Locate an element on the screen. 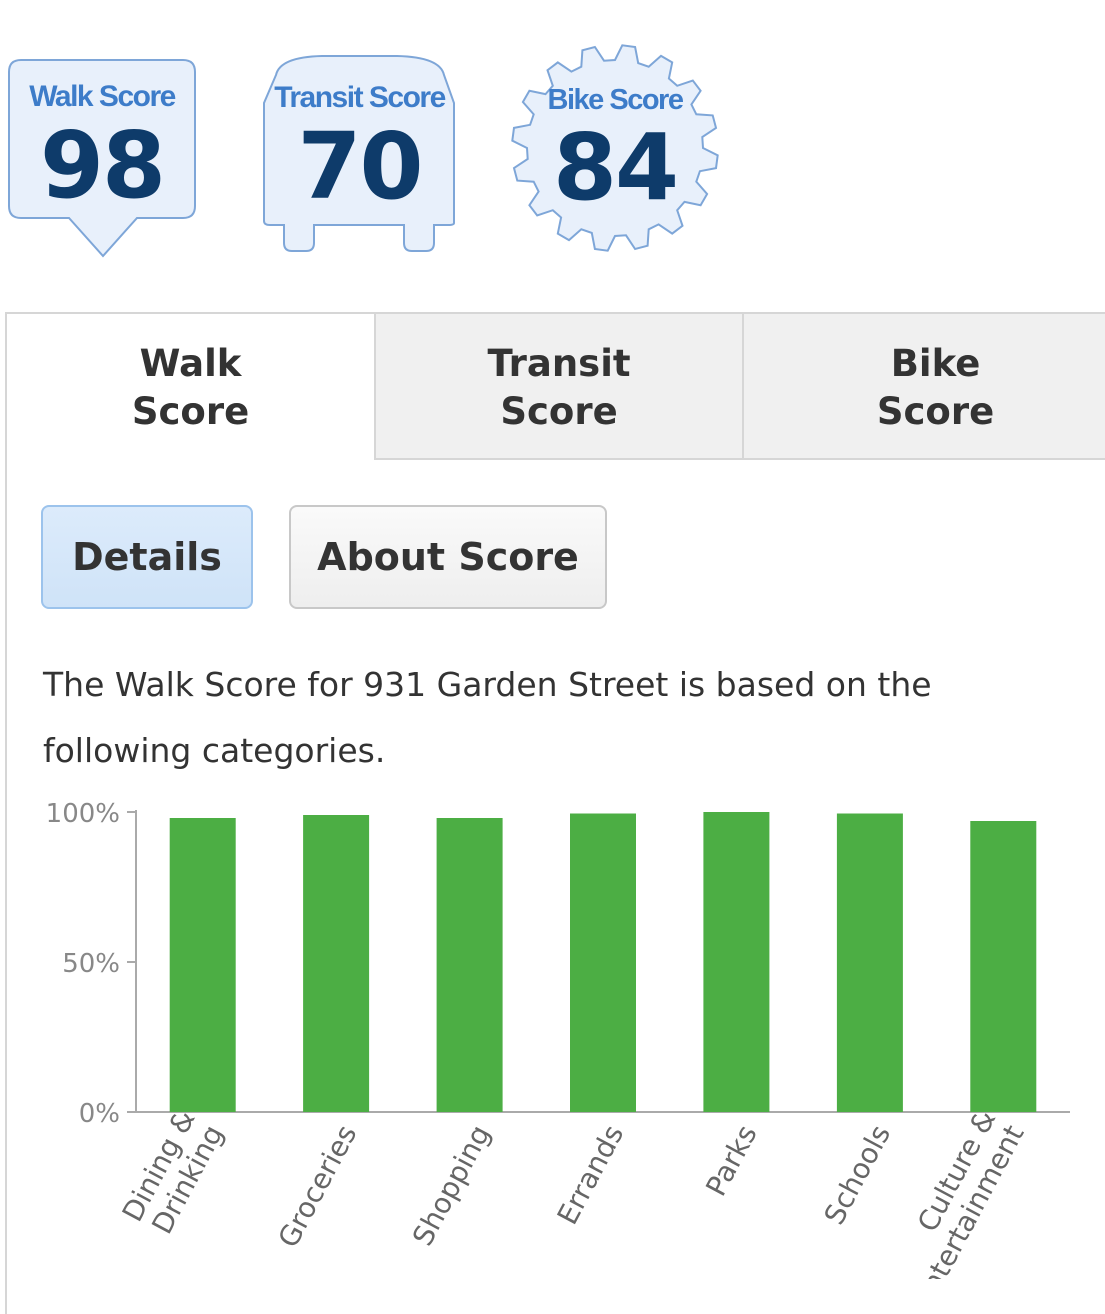 The height and width of the screenshot is (1314, 1105). x-tick-label: Parks is located at coordinates (731, 1161).